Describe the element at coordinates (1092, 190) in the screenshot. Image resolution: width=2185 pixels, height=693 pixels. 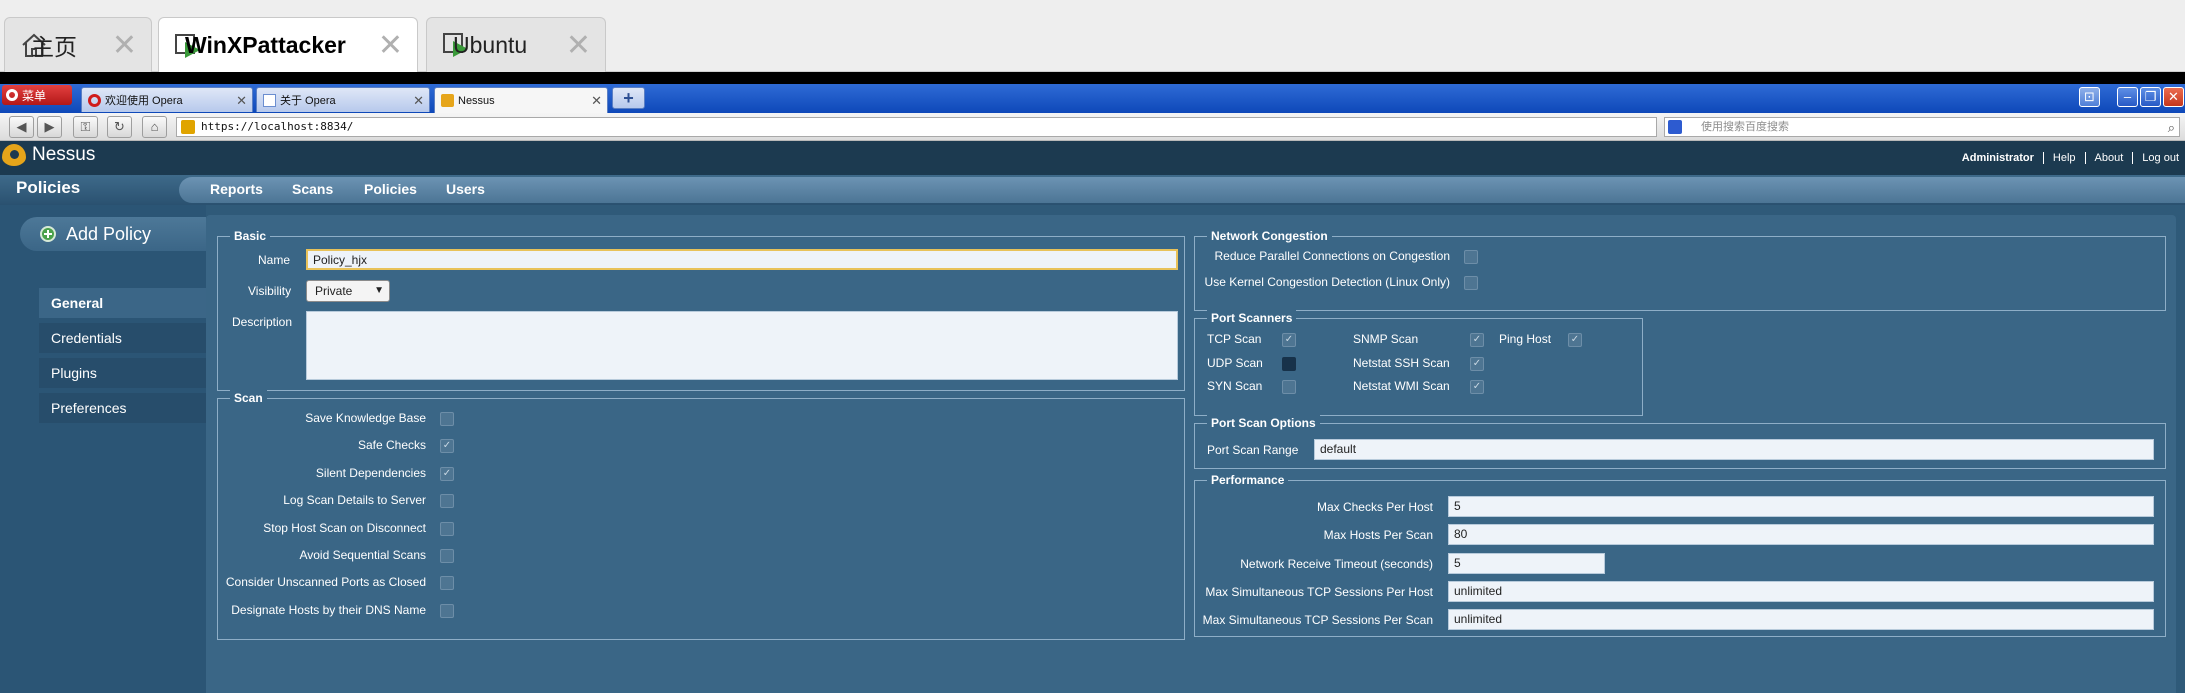
I see `nav-bar: Policies Reports Scans Policies Users` at that location.